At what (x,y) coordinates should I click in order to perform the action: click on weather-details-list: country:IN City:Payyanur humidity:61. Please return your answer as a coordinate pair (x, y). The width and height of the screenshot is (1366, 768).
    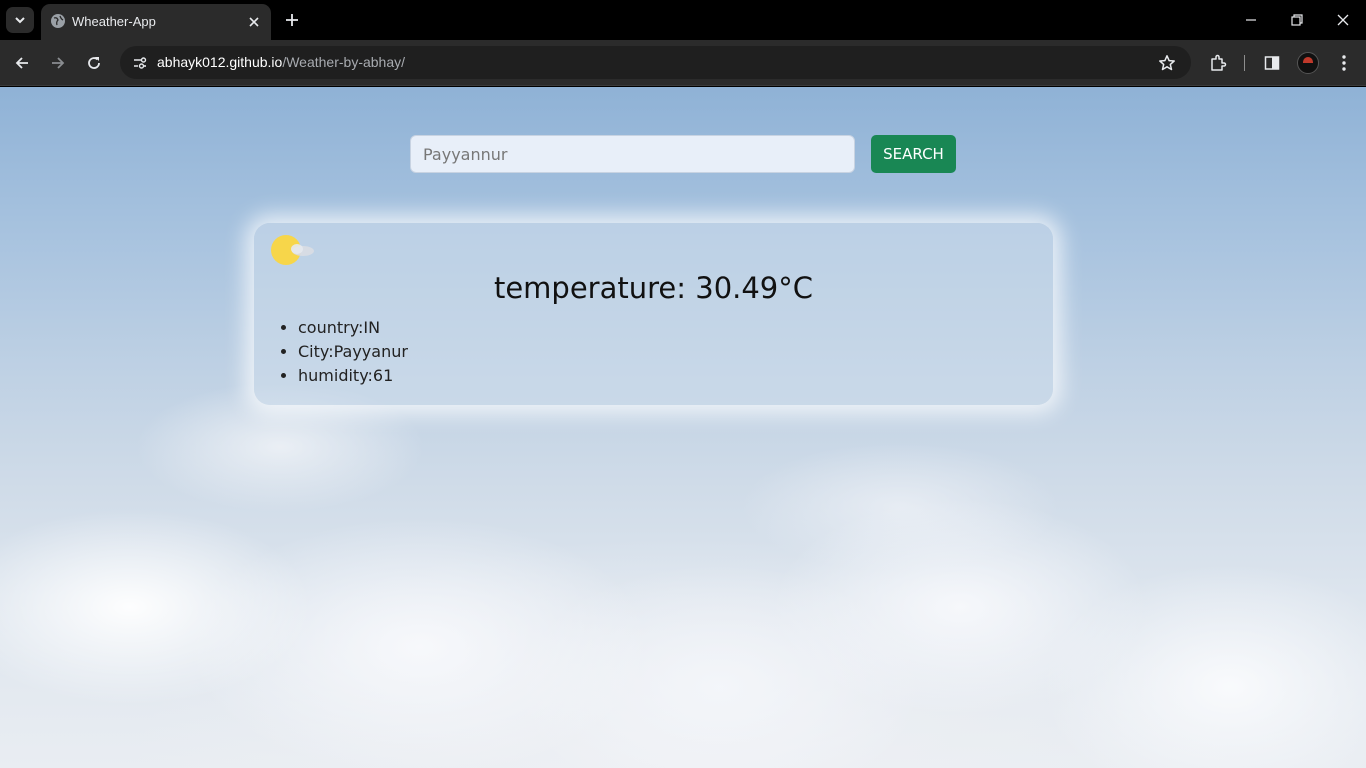
    Looking at the image, I should click on (353, 352).